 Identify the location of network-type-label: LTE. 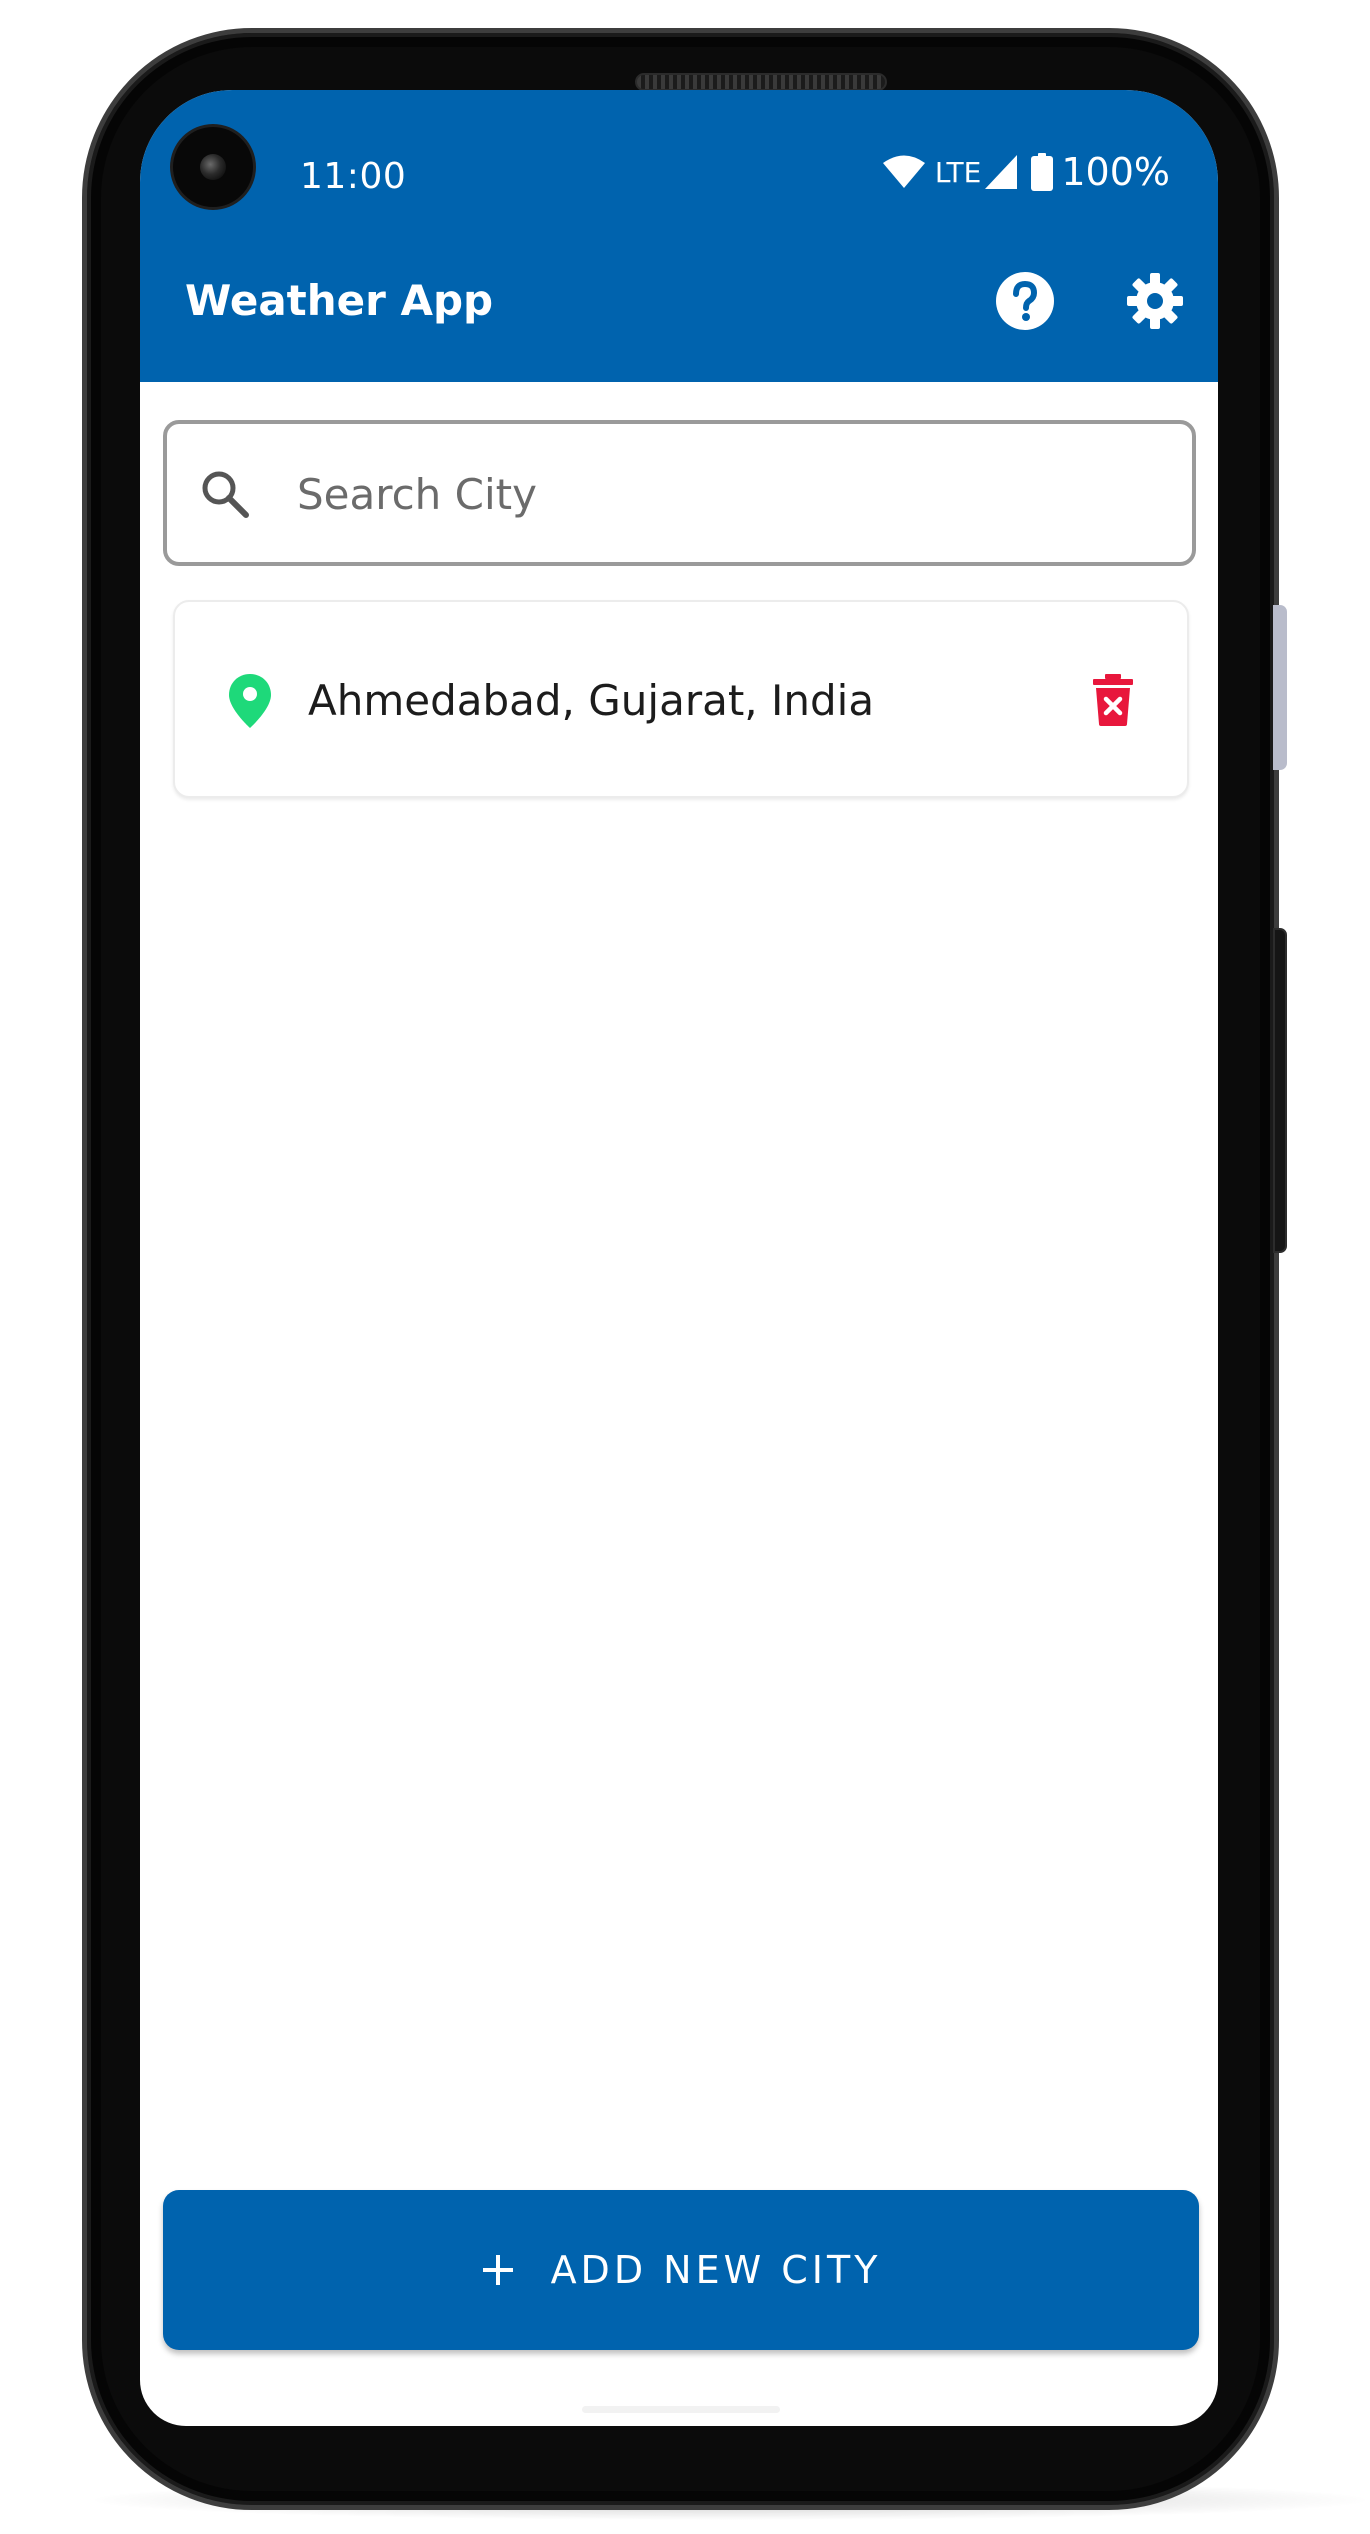
(958, 172).